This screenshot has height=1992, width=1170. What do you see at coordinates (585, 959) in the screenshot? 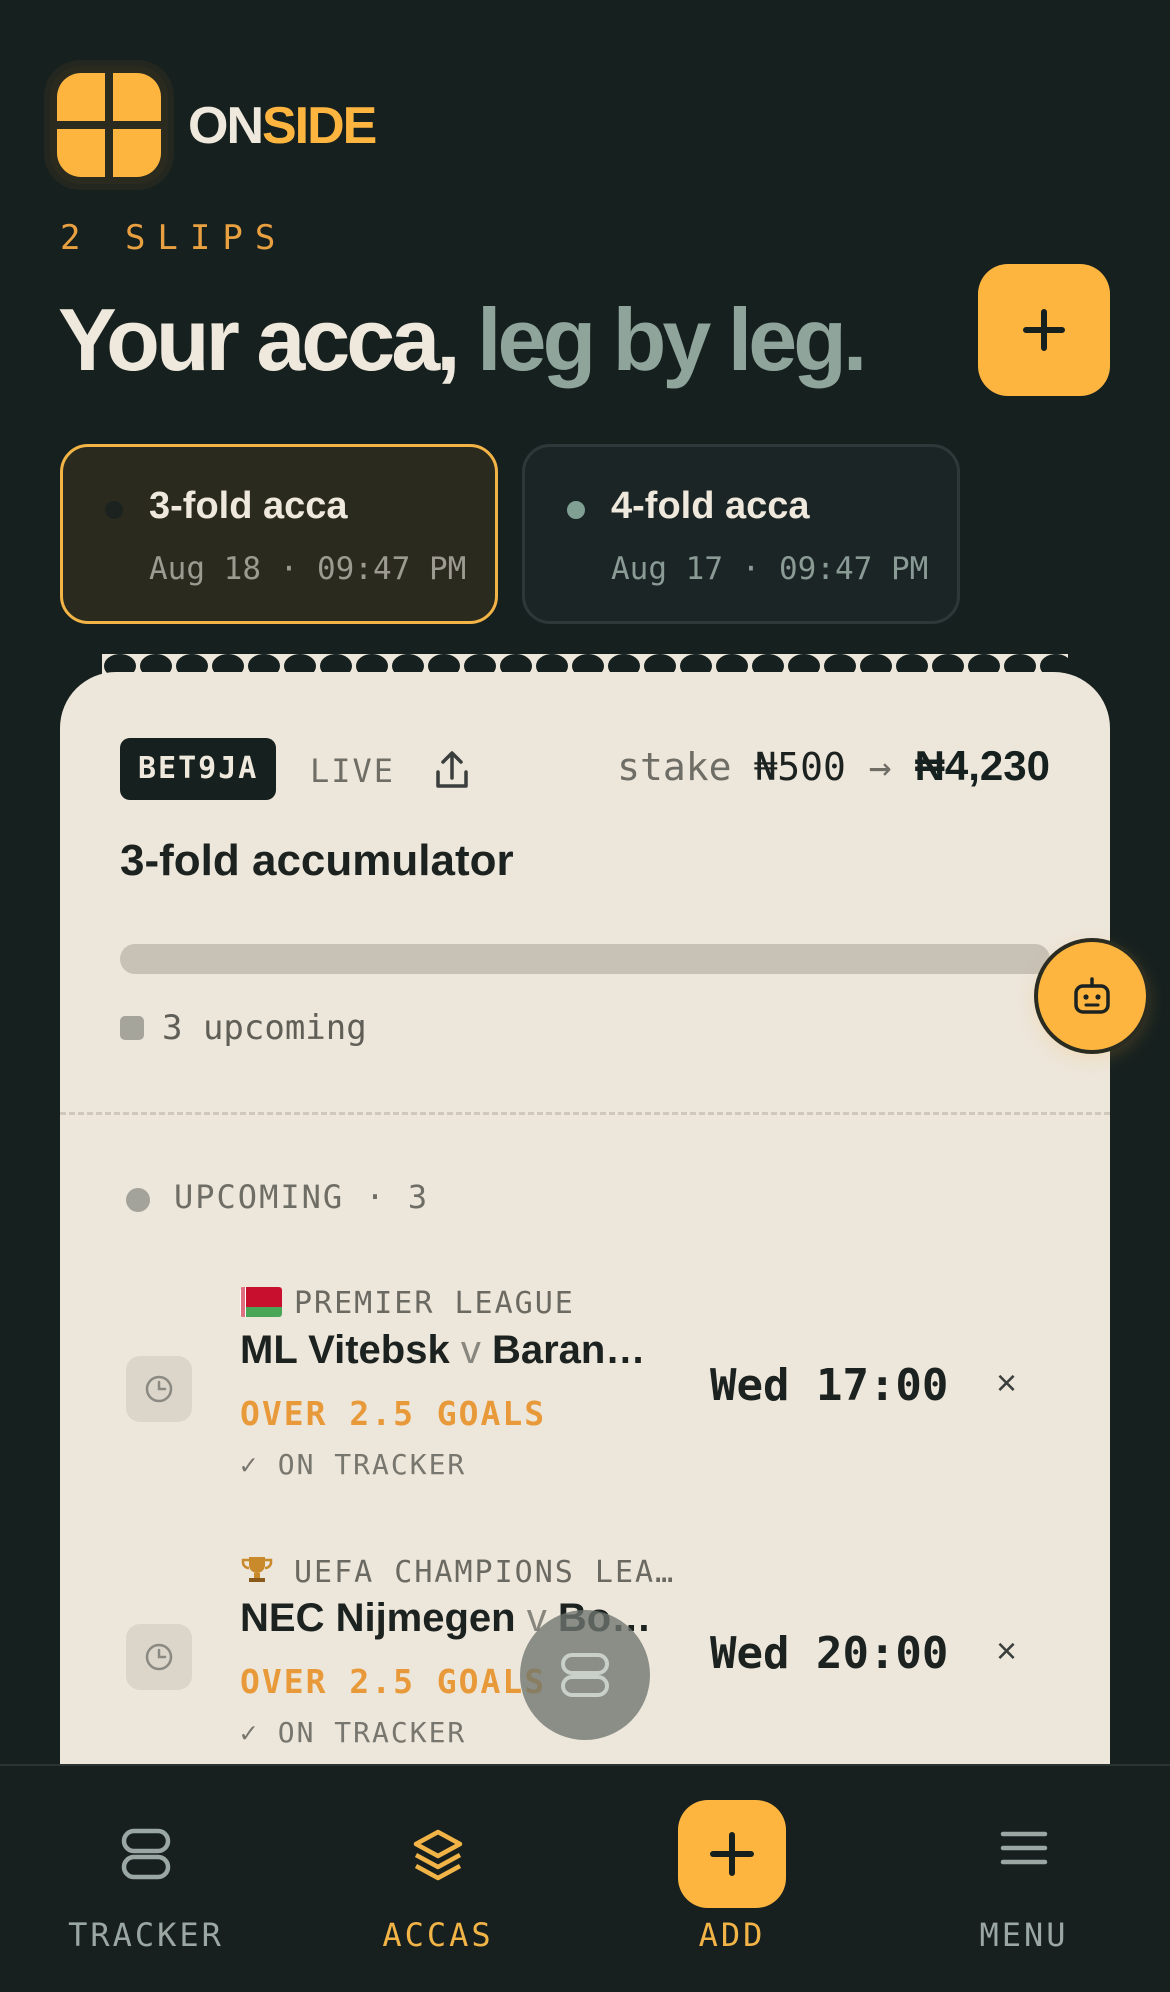
I see `progress-bar` at bounding box center [585, 959].